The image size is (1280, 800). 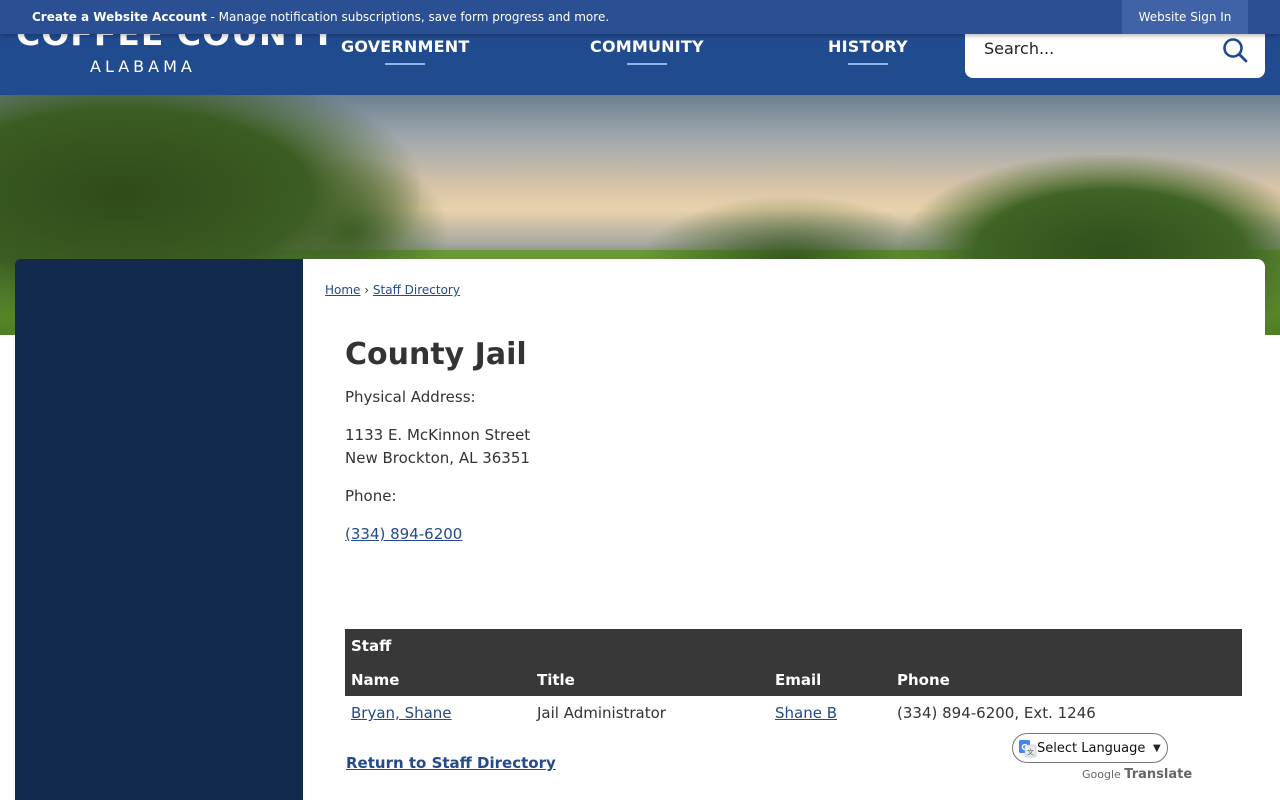 I want to click on staff-title: Jail Administrator, so click(x=601, y=713).